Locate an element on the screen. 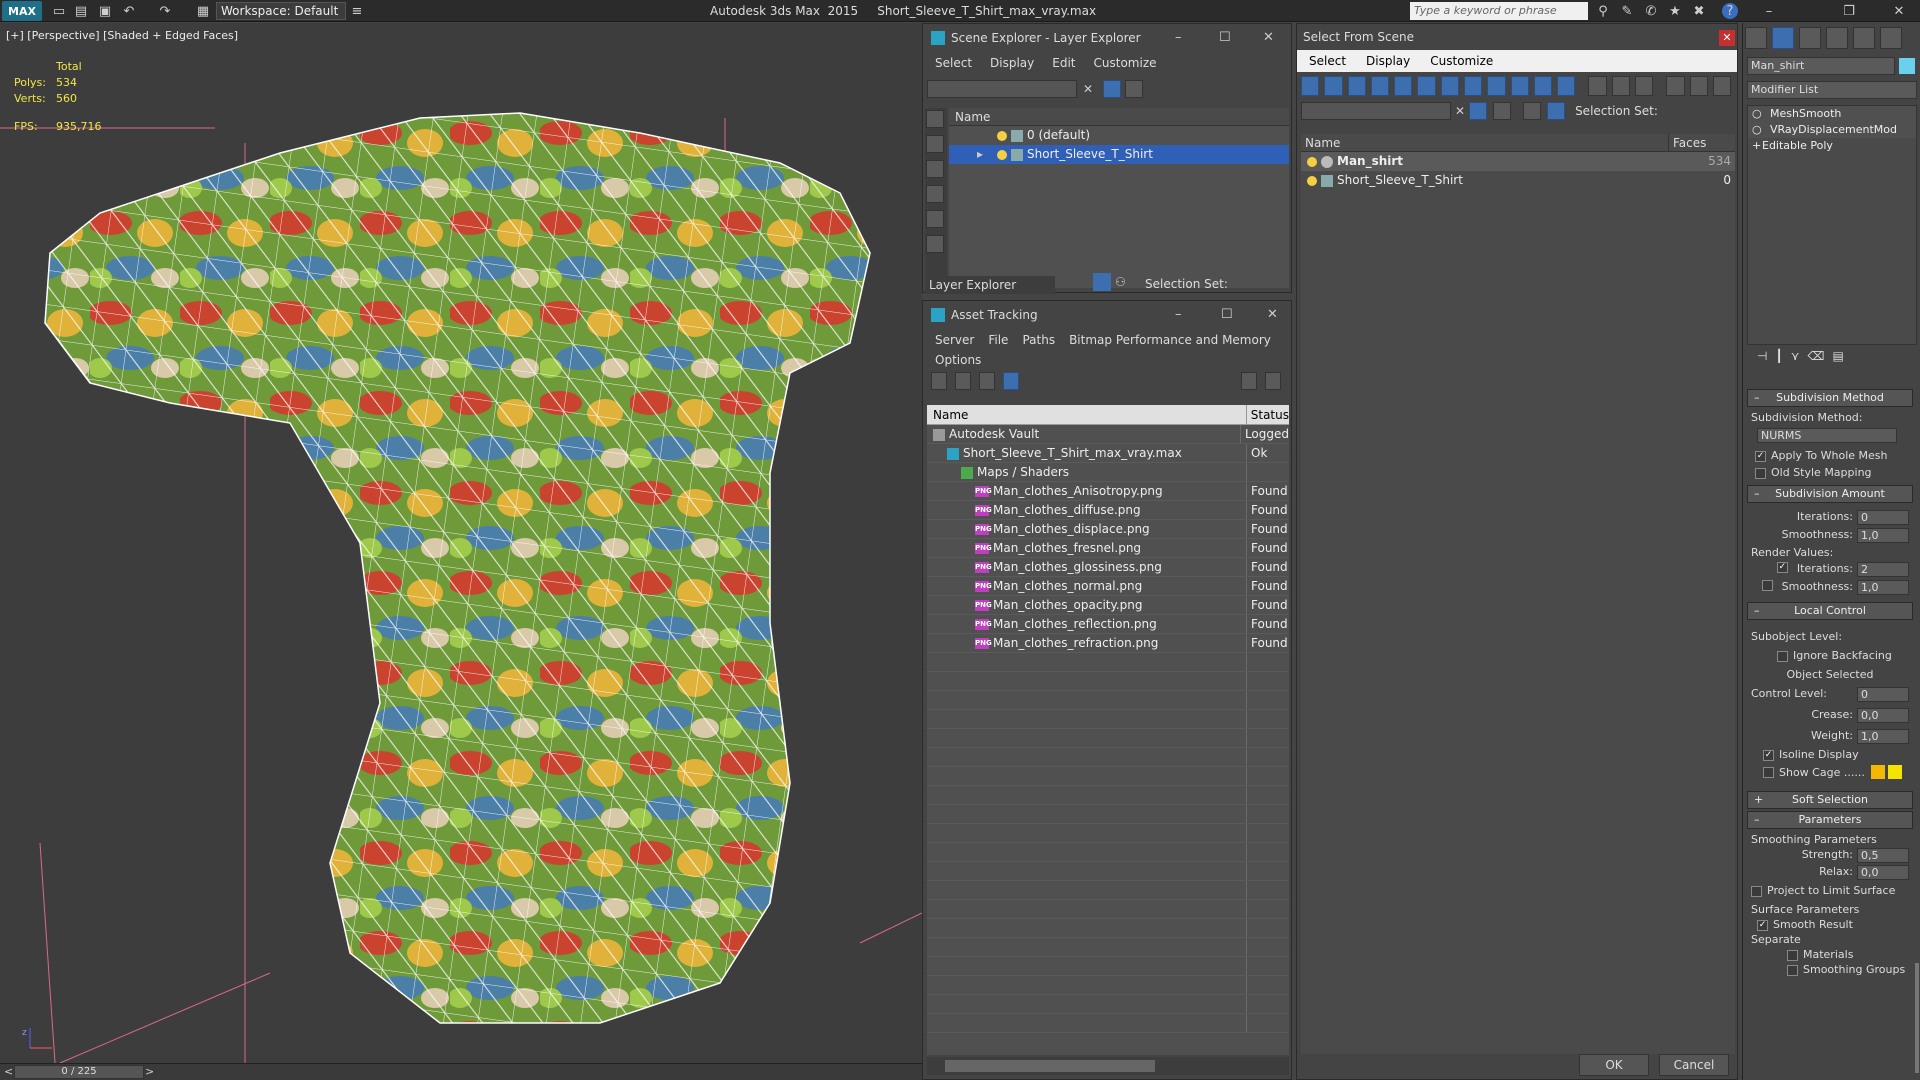  table-view-icon is located at coordinates (1011, 381).